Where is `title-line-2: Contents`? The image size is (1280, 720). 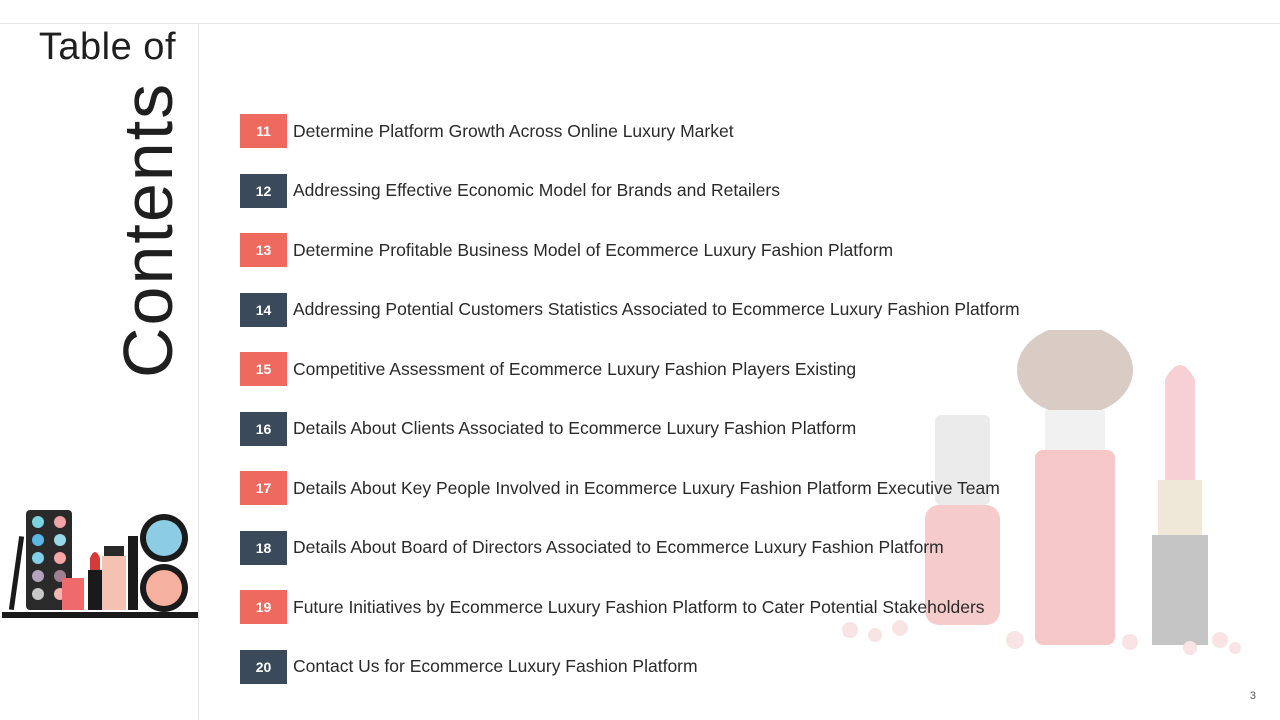 title-line-2: Contents is located at coordinates (148, 229).